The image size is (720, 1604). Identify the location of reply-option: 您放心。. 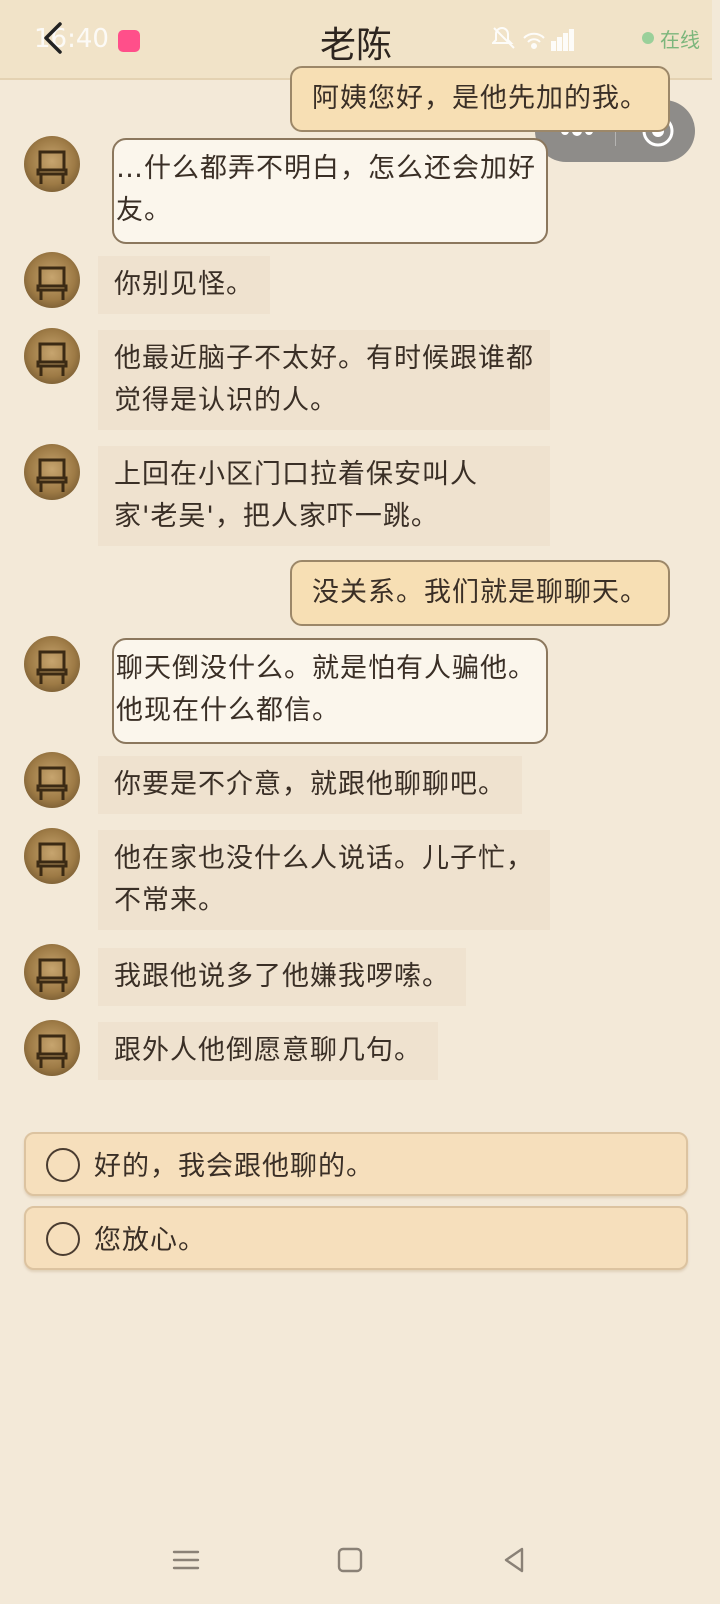
(356, 1238).